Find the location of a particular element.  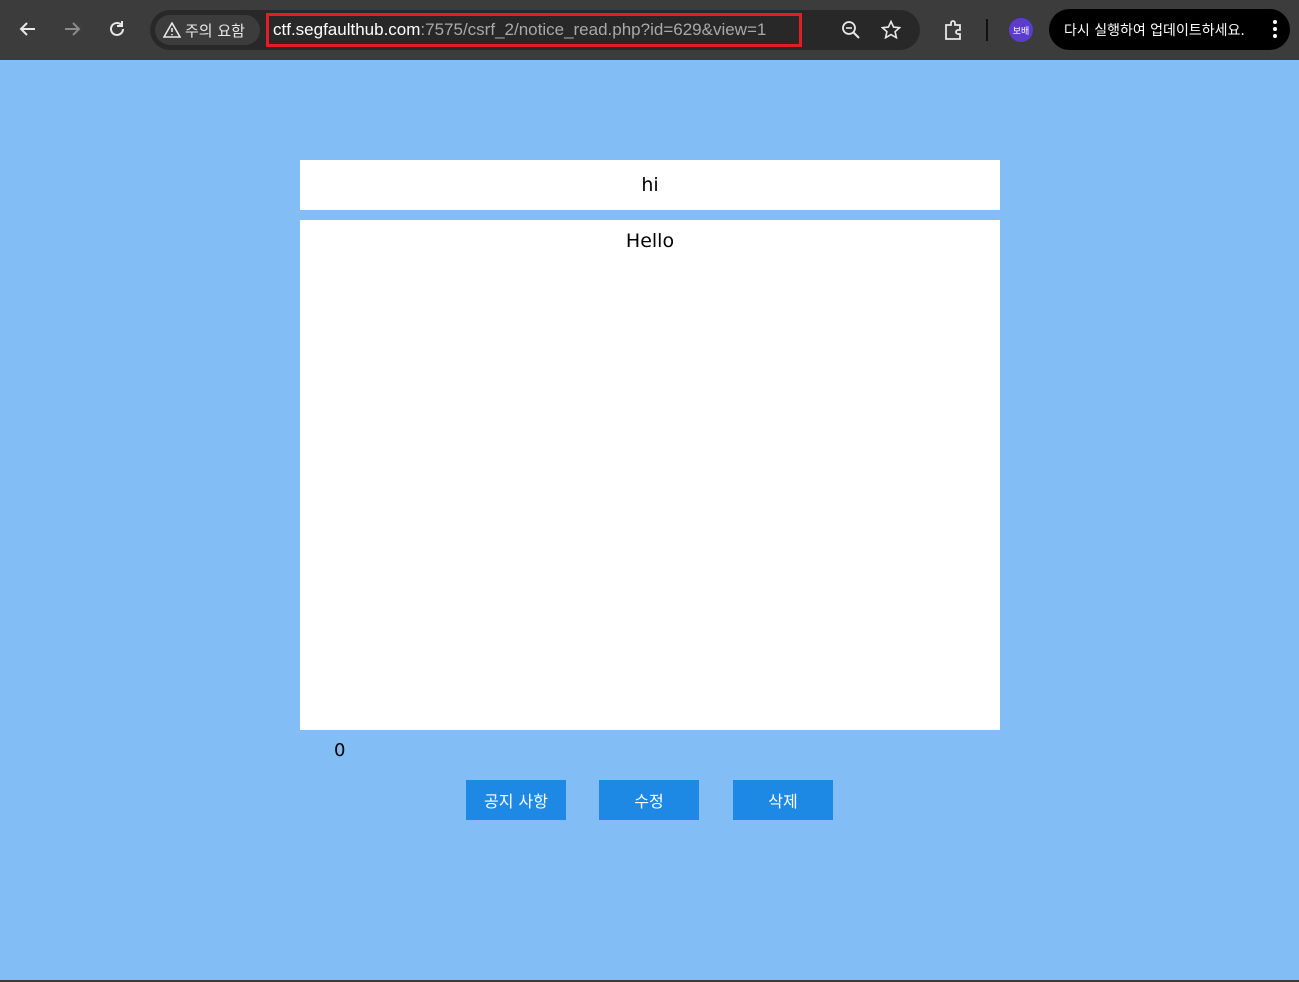

reload-button is located at coordinates (117, 29).